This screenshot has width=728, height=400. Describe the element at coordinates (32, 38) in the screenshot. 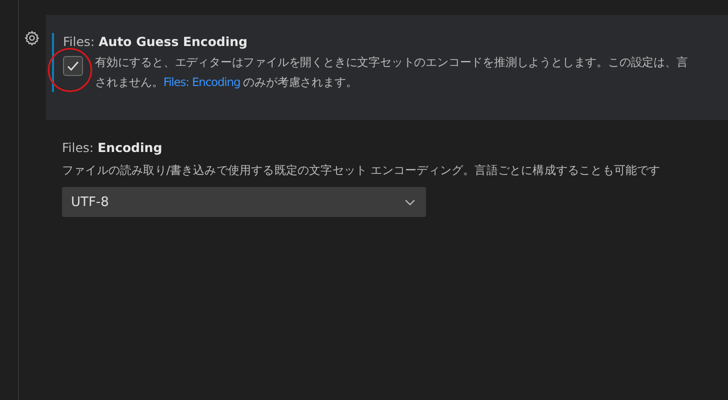

I see `settings-icon` at that location.